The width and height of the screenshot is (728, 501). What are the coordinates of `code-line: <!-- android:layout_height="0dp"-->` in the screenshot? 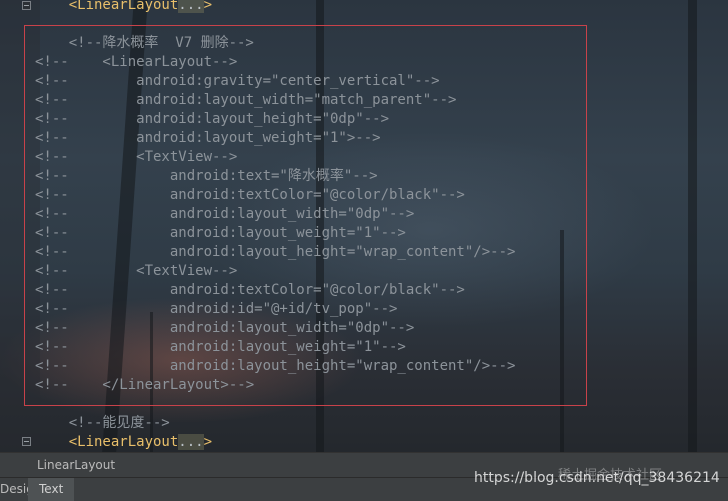 It's located at (212, 119).